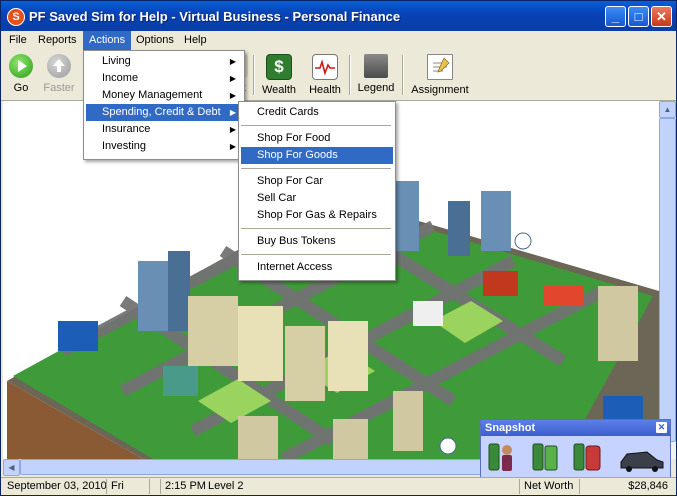 This screenshot has width=677, height=496. What do you see at coordinates (317, 198) in the screenshot?
I see `submenu-sell-car: Sell Car` at bounding box center [317, 198].